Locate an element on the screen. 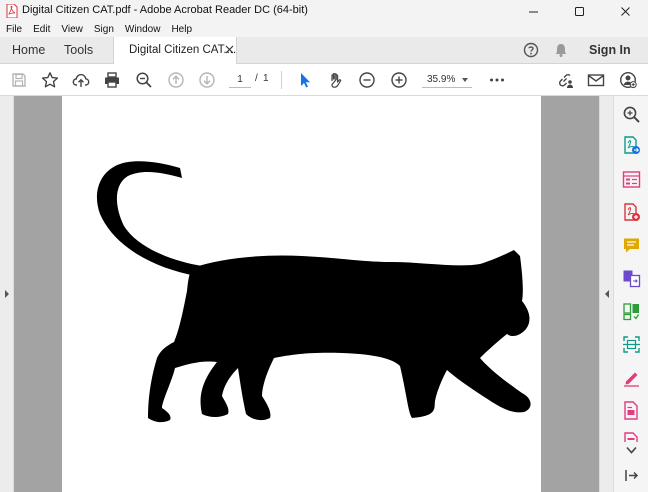  create-pdf-icon is located at coordinates (632, 212).